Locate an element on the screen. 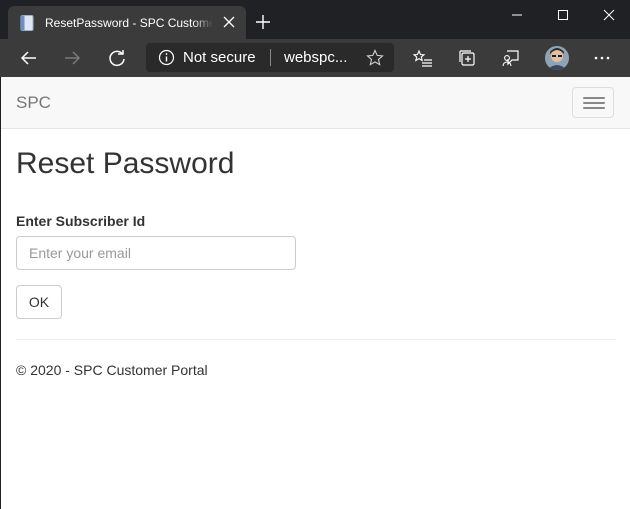  footer-text: © 2020 - SPC Customer Portal is located at coordinates (112, 370).